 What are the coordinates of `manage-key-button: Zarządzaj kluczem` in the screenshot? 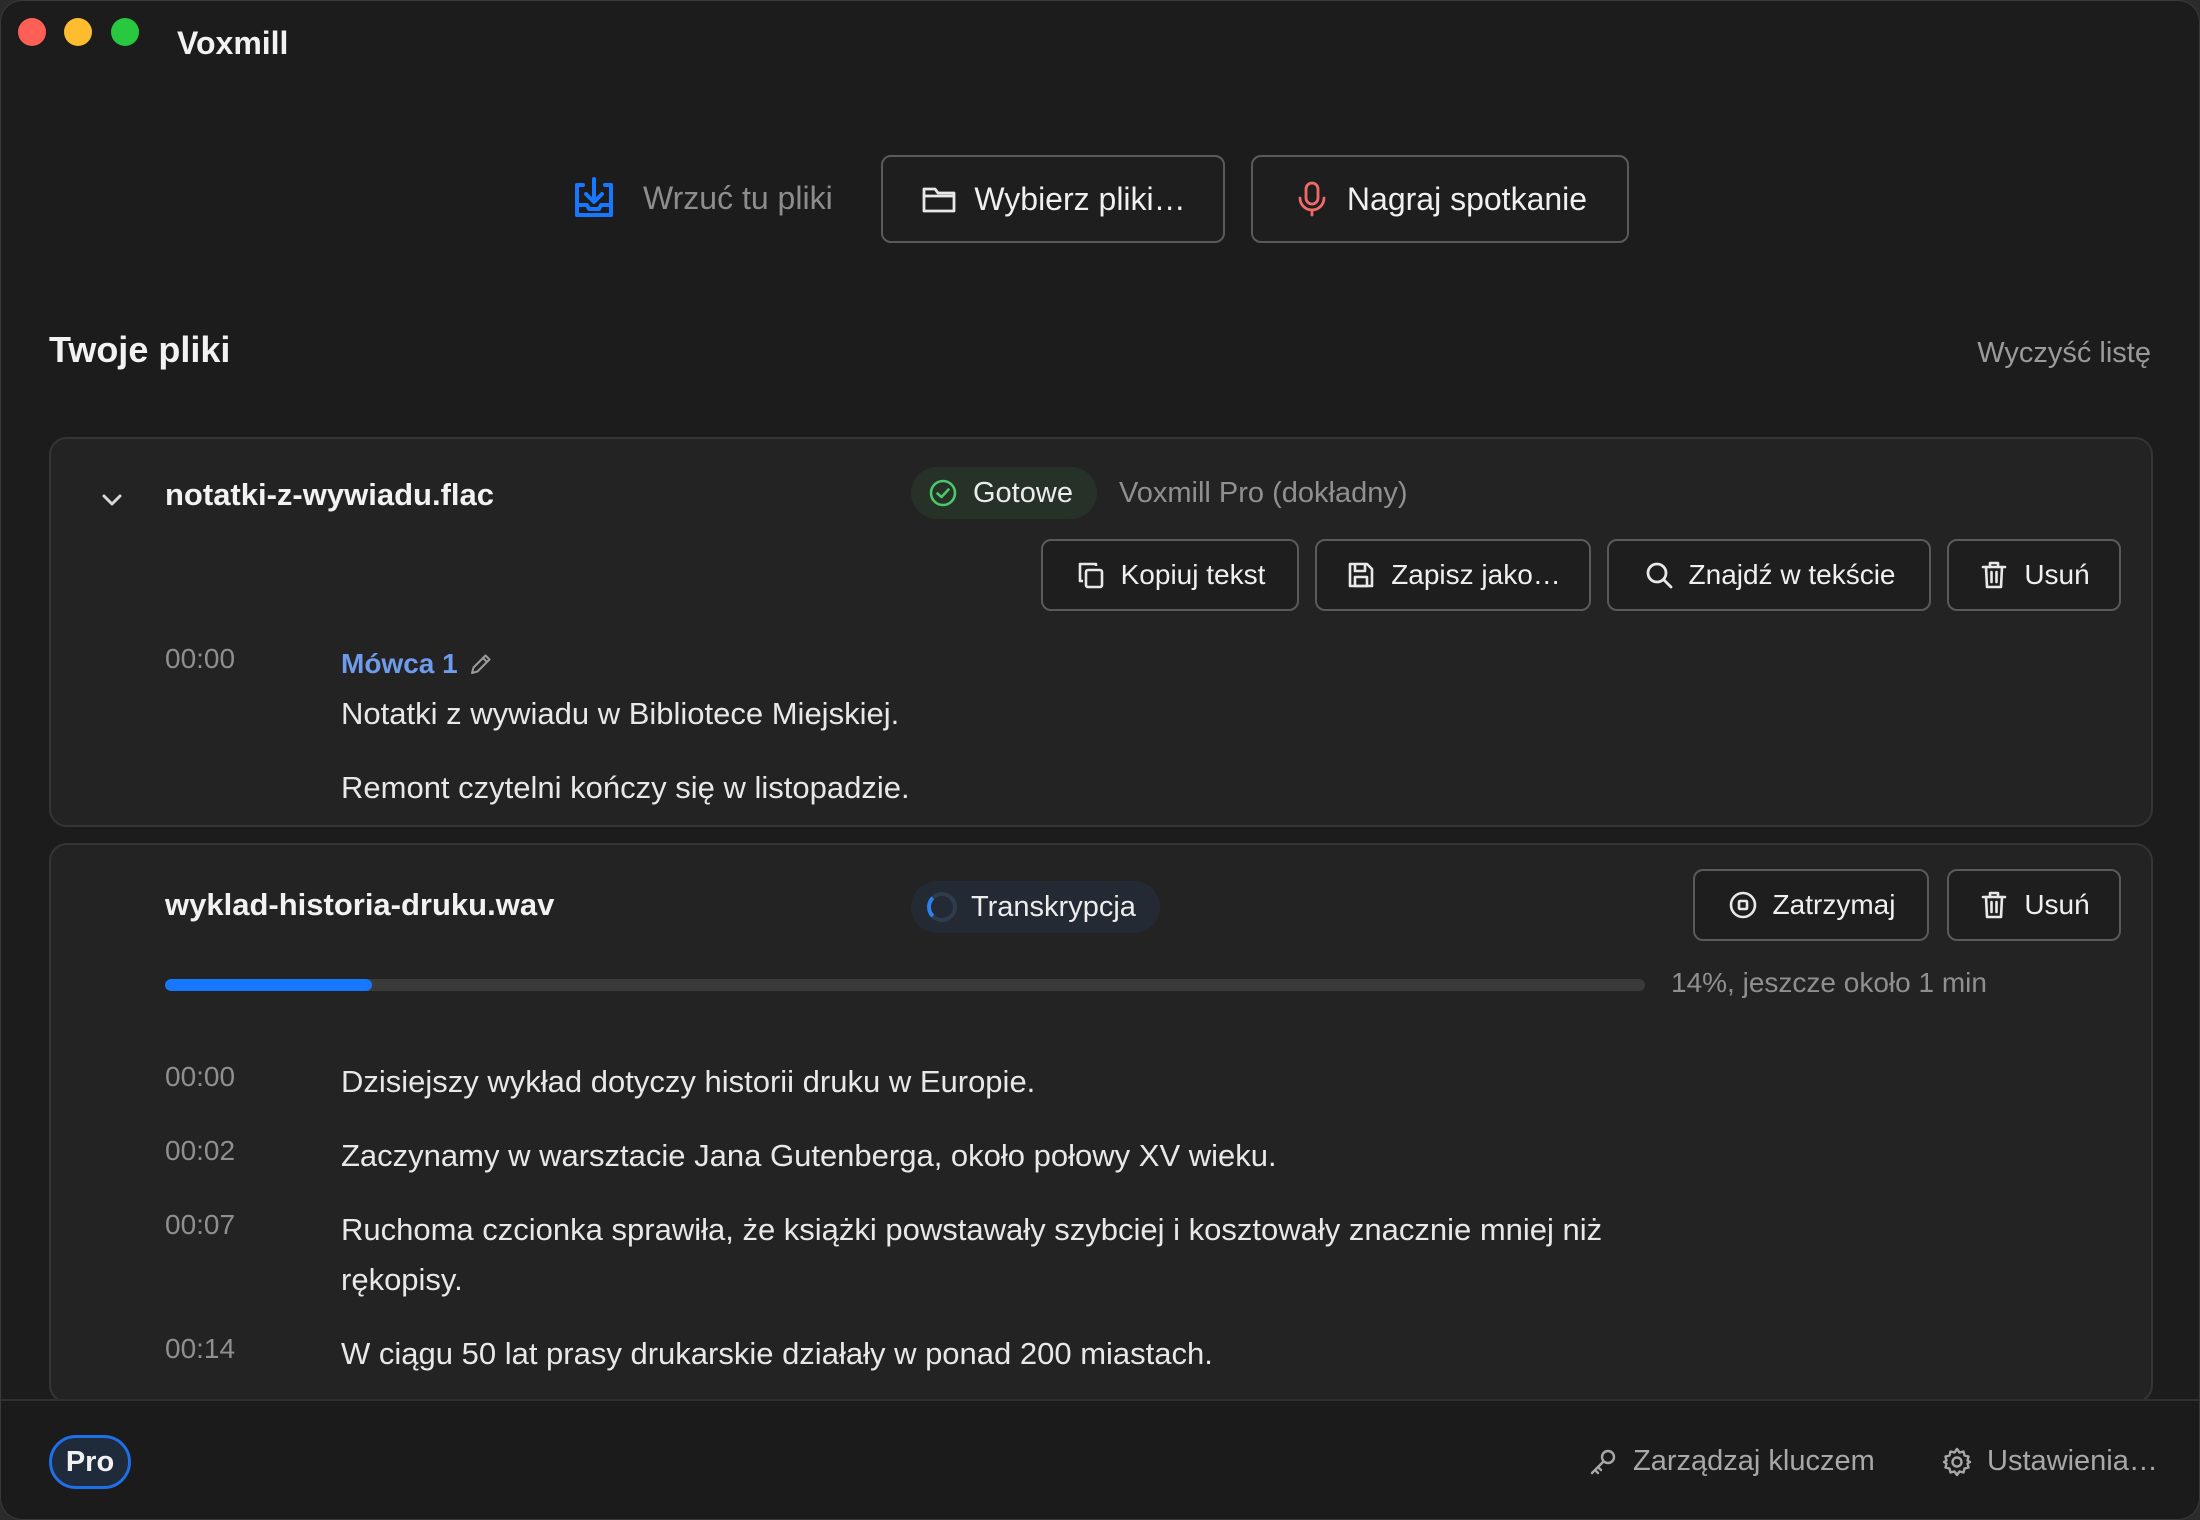 It's located at (1731, 1461).